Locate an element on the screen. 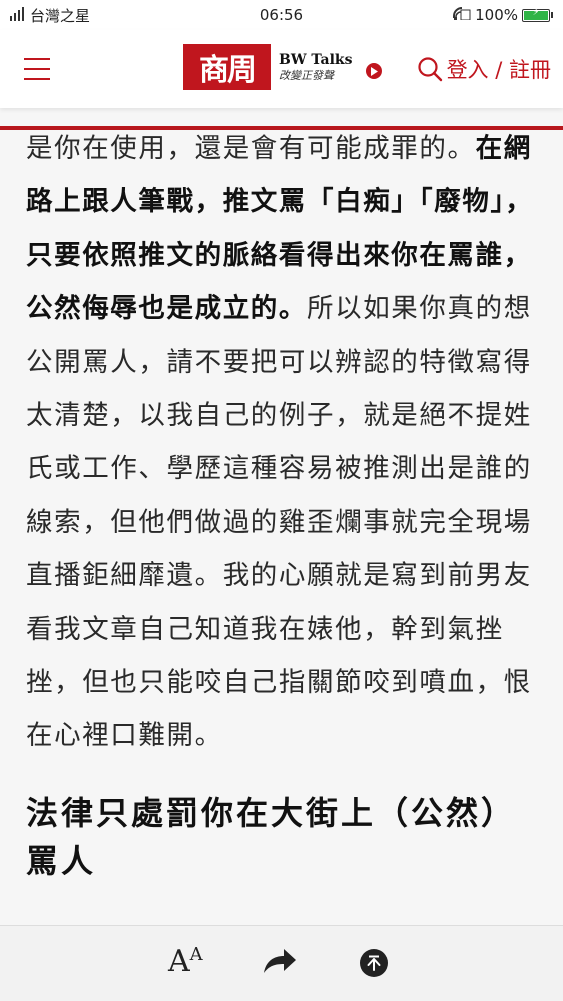 The image size is (563, 1001). login-register-button: 登入 / 註冊 is located at coordinates (484, 69).